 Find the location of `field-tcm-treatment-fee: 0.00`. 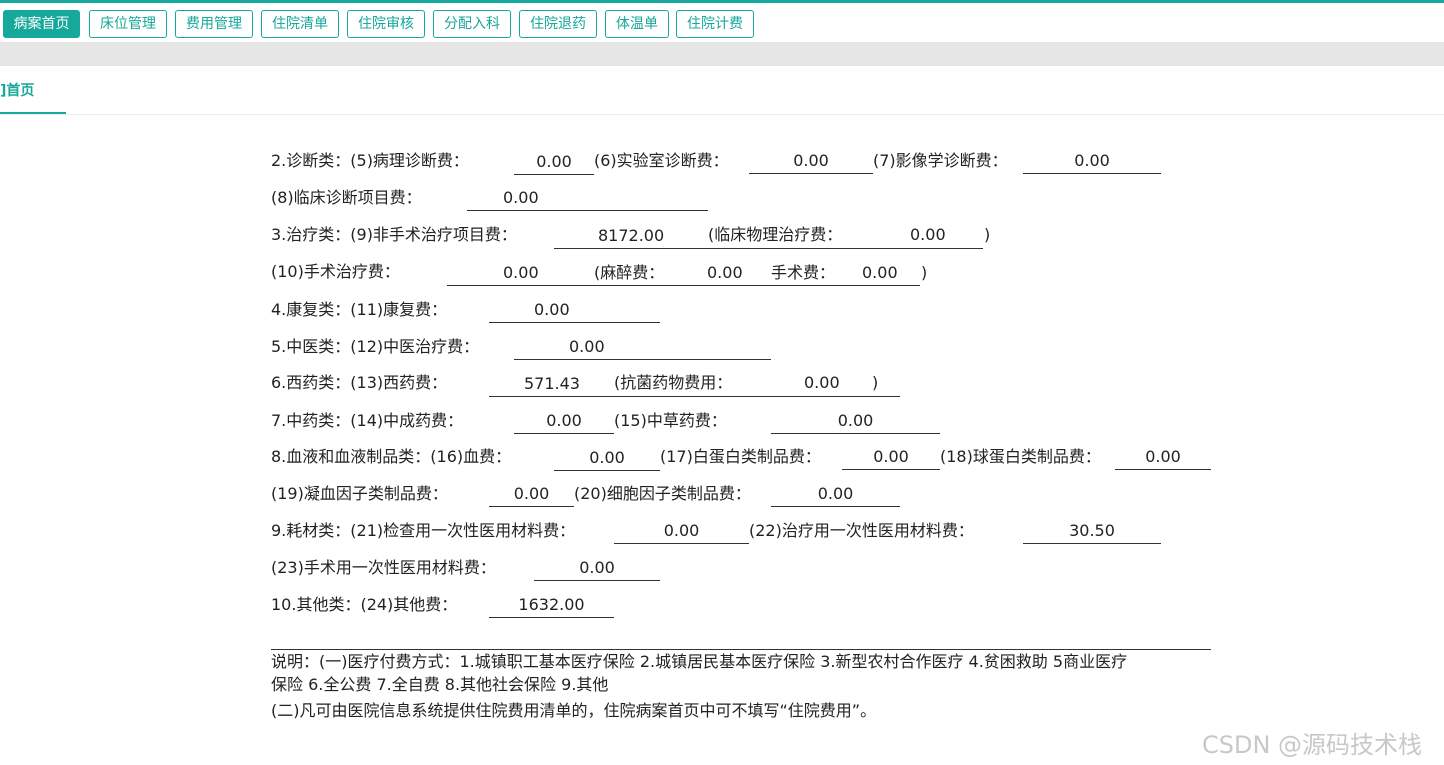

field-tcm-treatment-fee: 0.00 is located at coordinates (642, 348).